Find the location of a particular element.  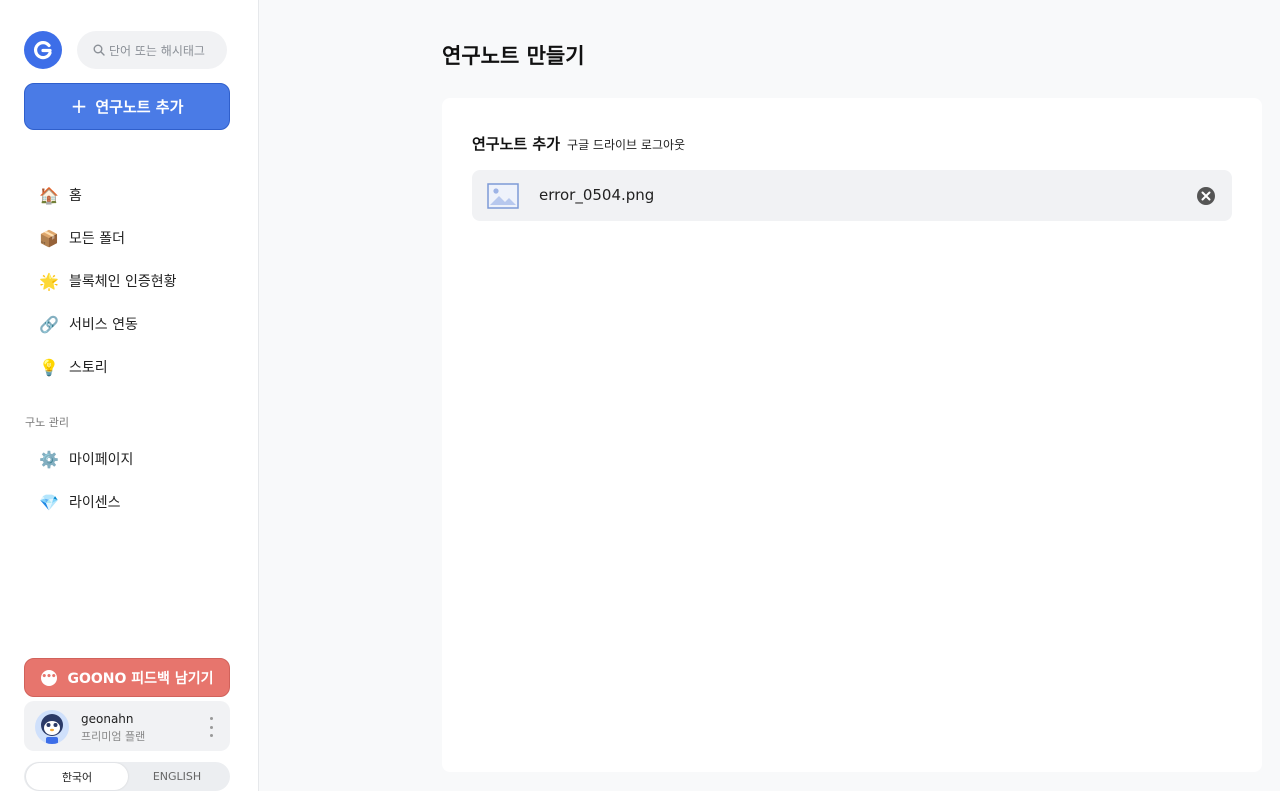

language-toggle: 한국어 ENGLISH is located at coordinates (127, 776).